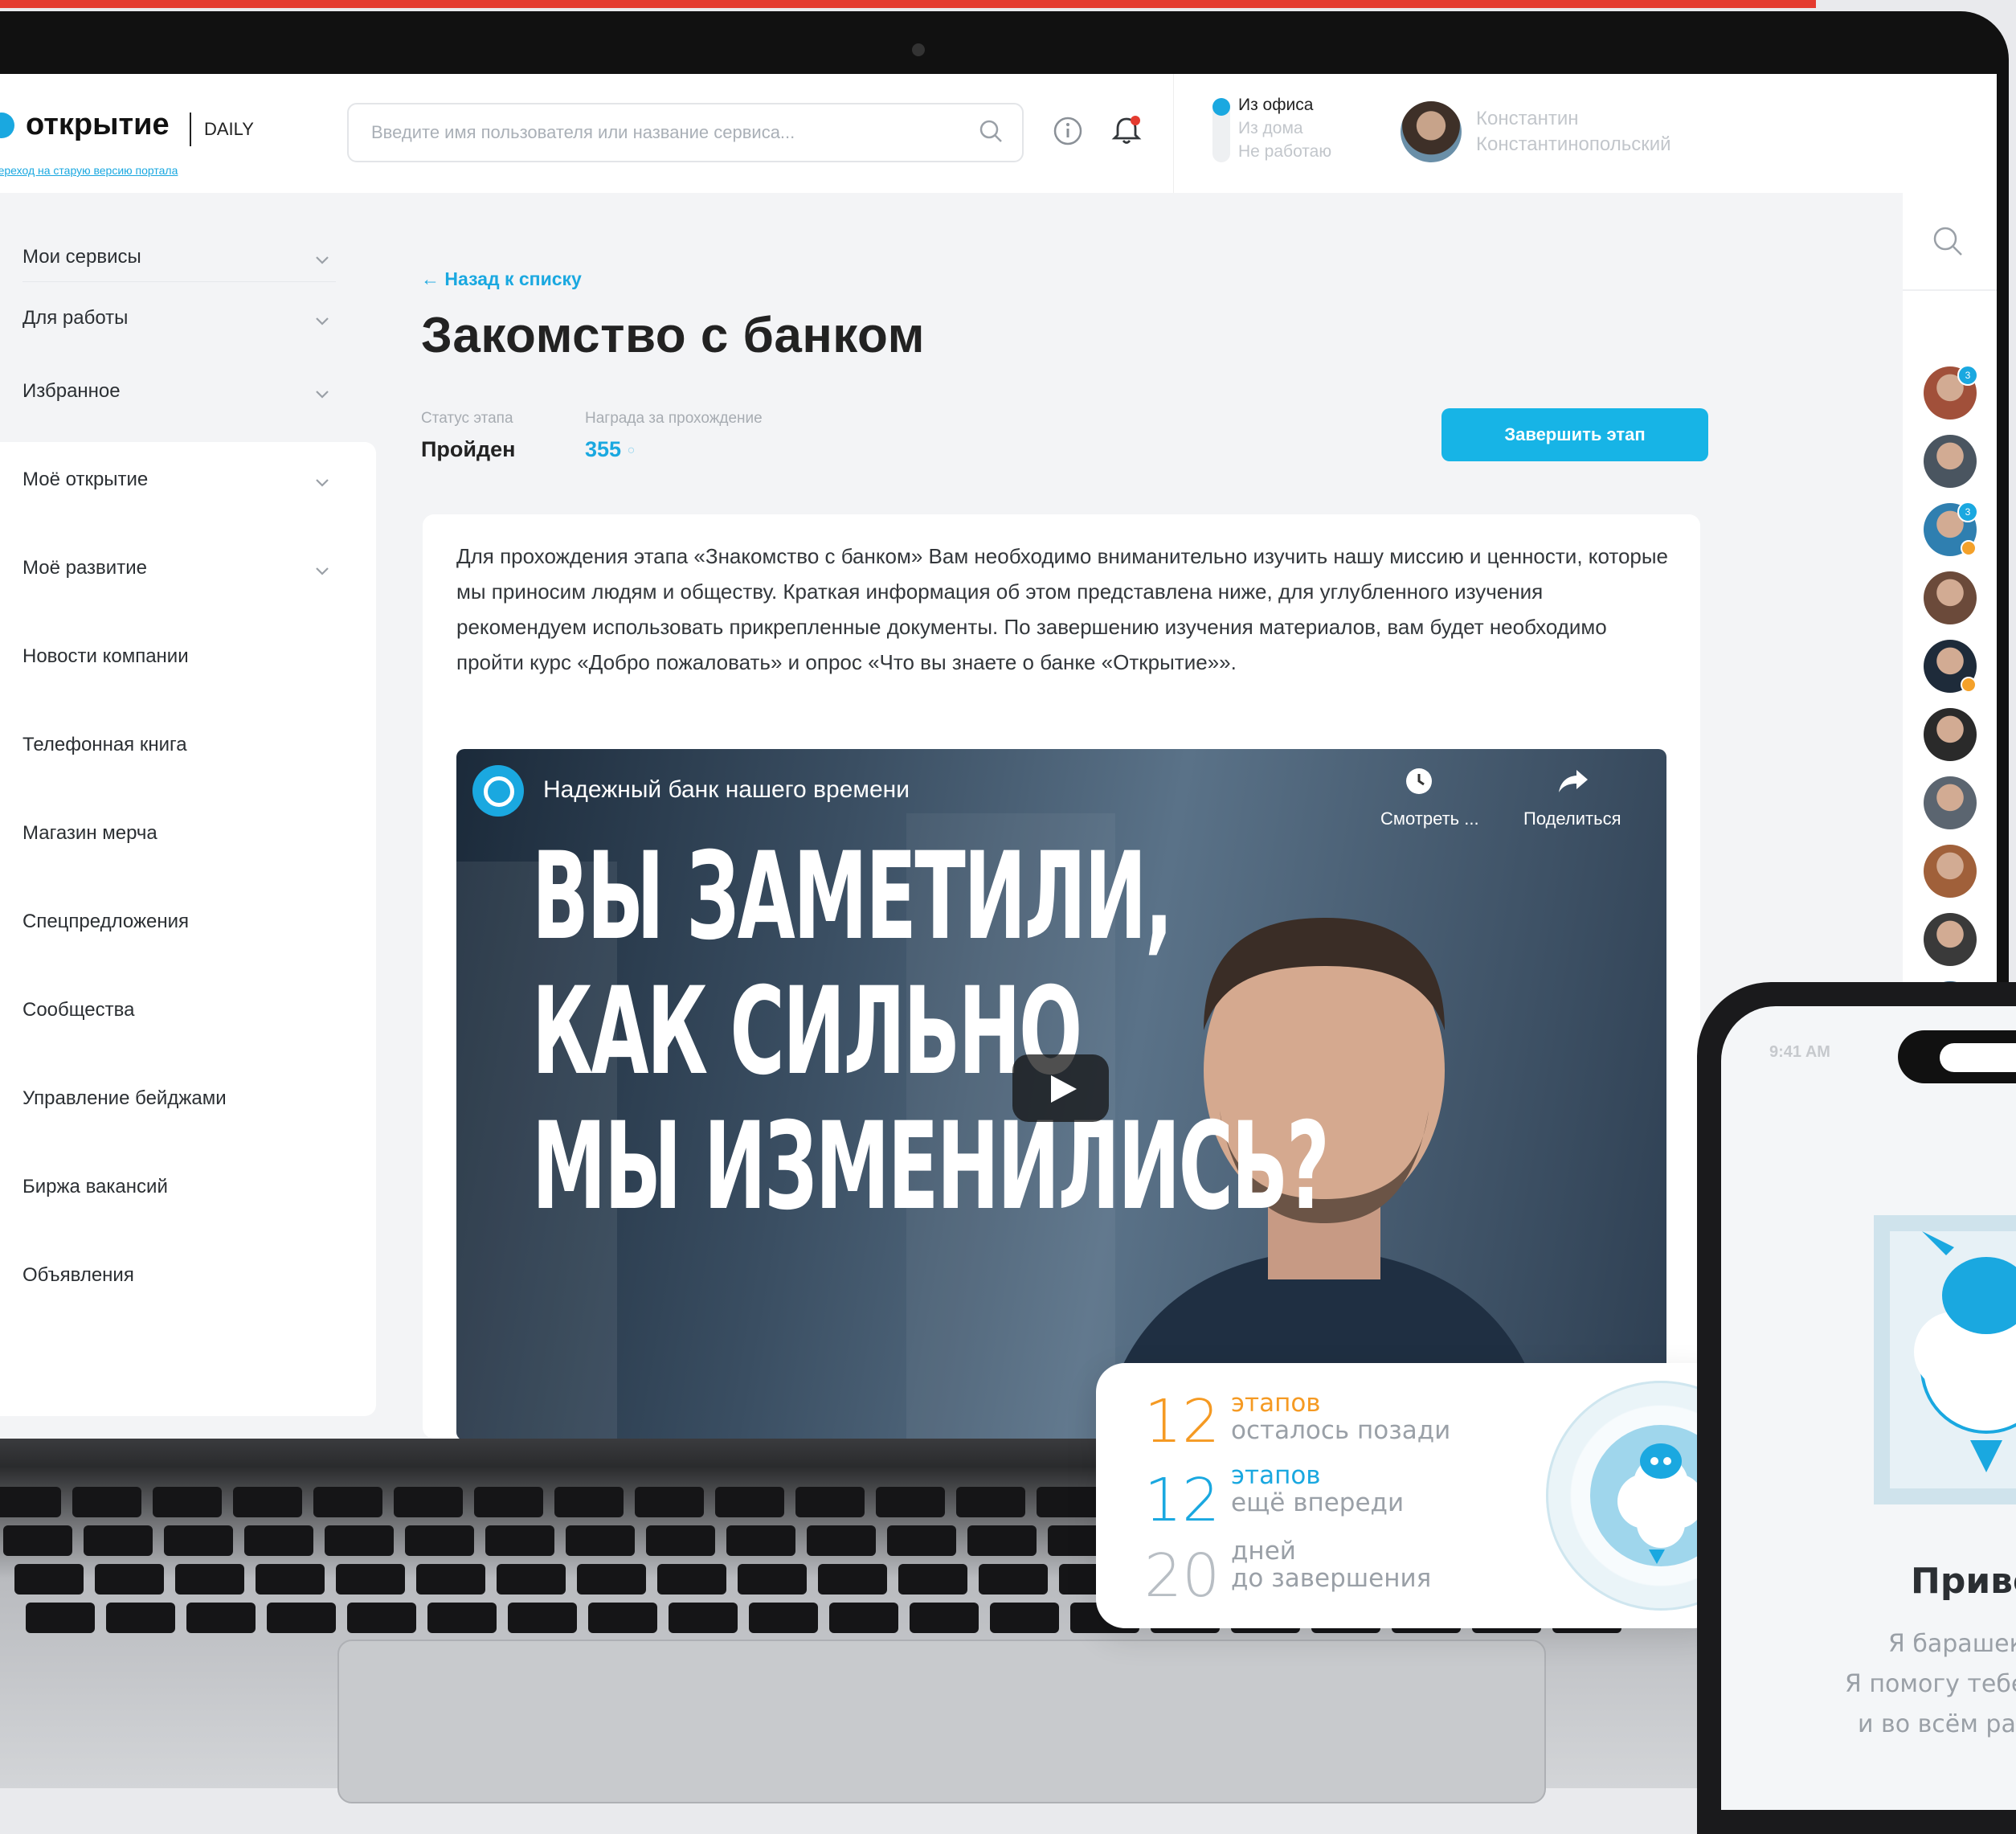 This screenshot has width=2016, height=1834. I want to click on days-count: 20, so click(1182, 1576).